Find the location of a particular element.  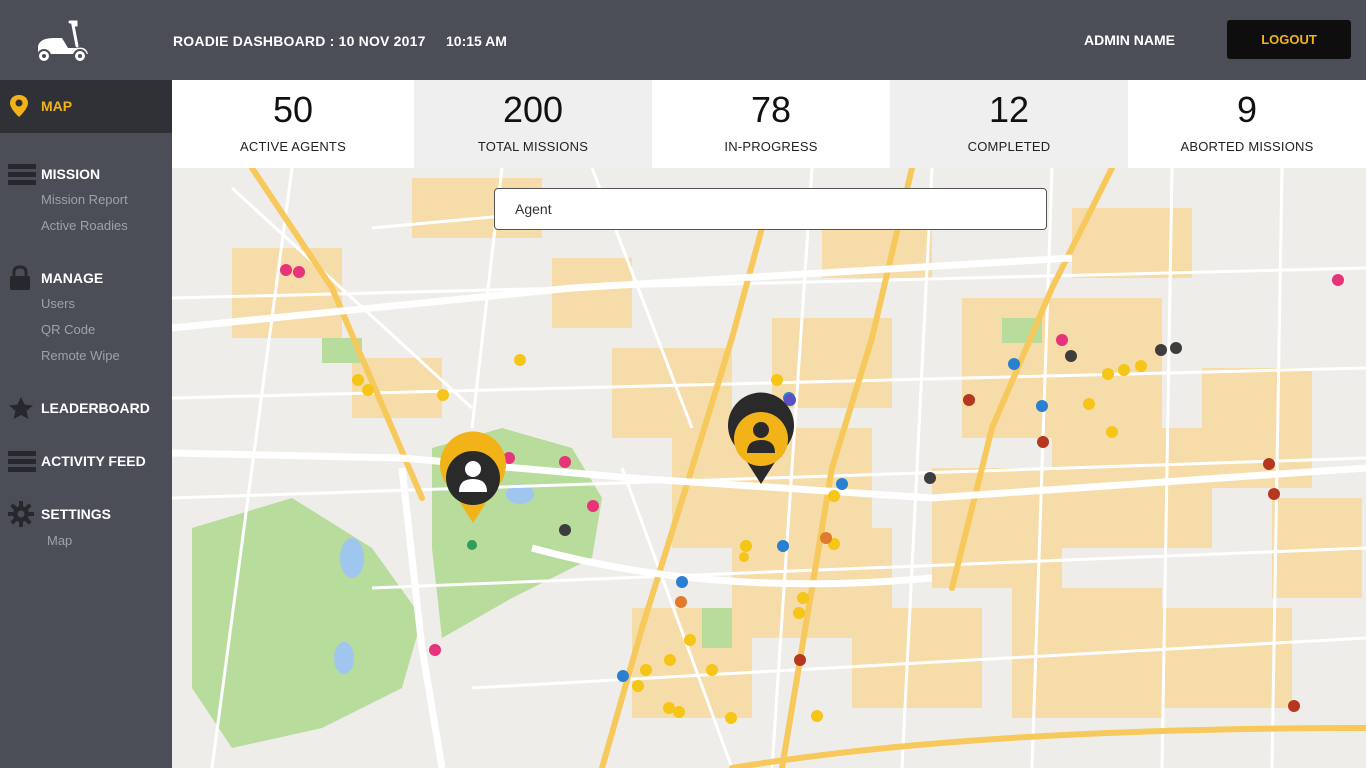

stat-value: 78 is located at coordinates (771, 109).